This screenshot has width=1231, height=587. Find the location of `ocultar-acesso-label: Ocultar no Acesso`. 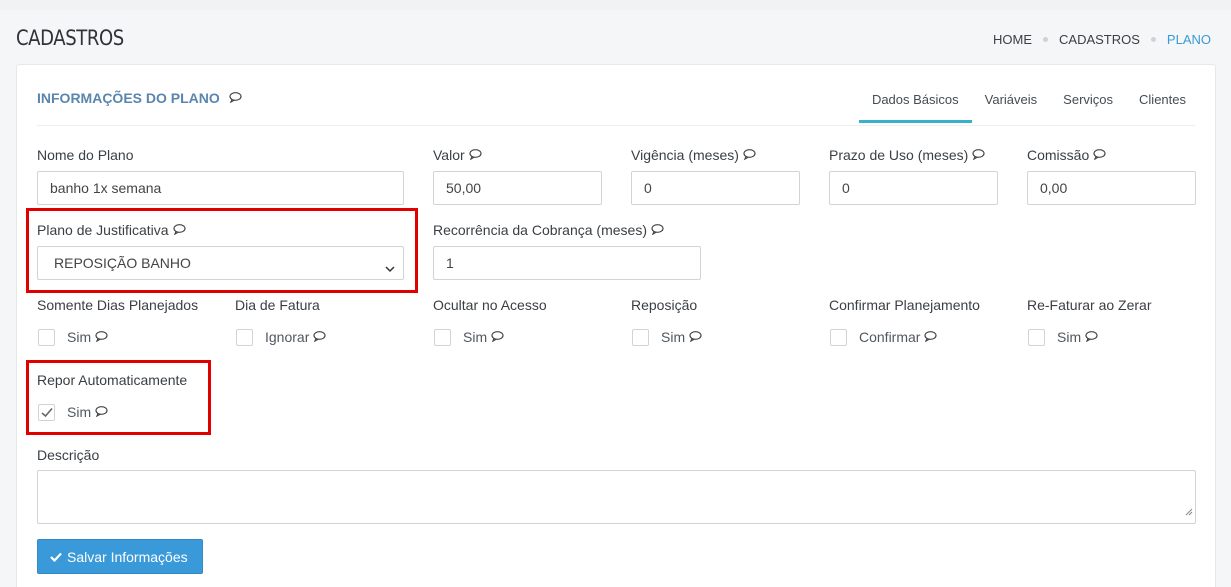

ocultar-acesso-label: Ocultar no Acesso is located at coordinates (490, 305).